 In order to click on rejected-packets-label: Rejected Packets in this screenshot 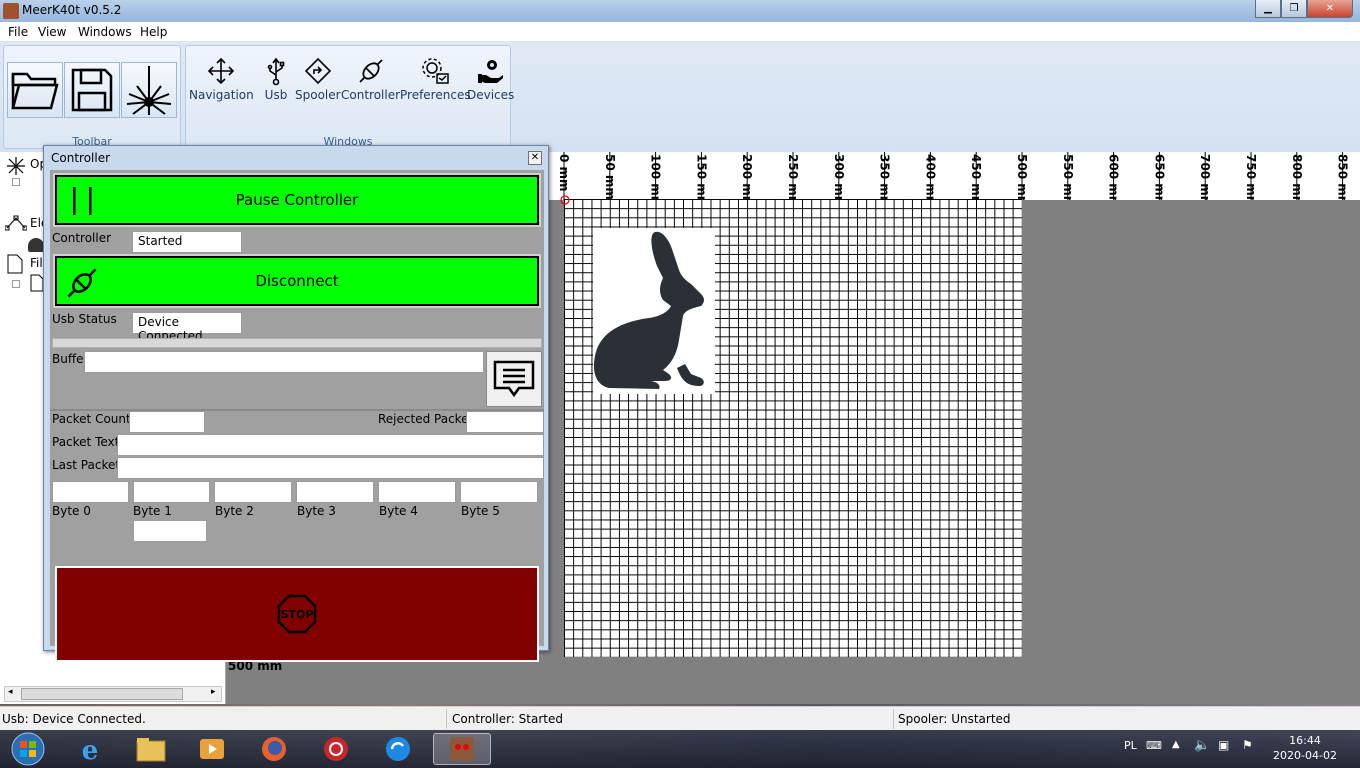, I will do `click(429, 419)`.